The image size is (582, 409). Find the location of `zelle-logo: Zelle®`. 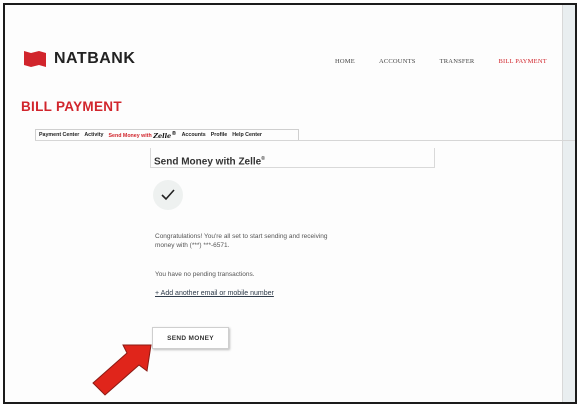

zelle-logo: Zelle® is located at coordinates (165, 135).